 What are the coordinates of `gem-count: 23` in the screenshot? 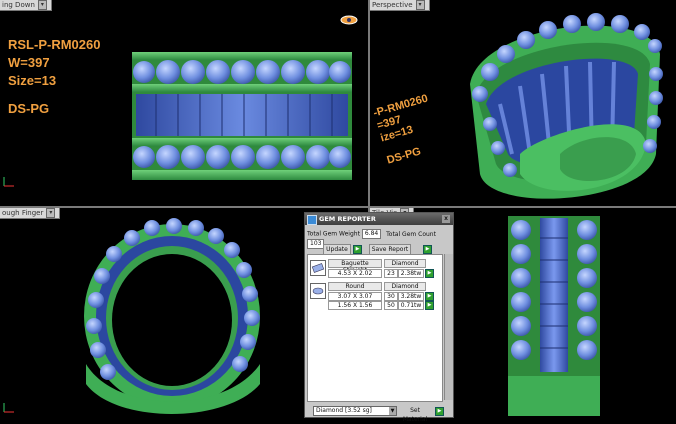 It's located at (391, 273).